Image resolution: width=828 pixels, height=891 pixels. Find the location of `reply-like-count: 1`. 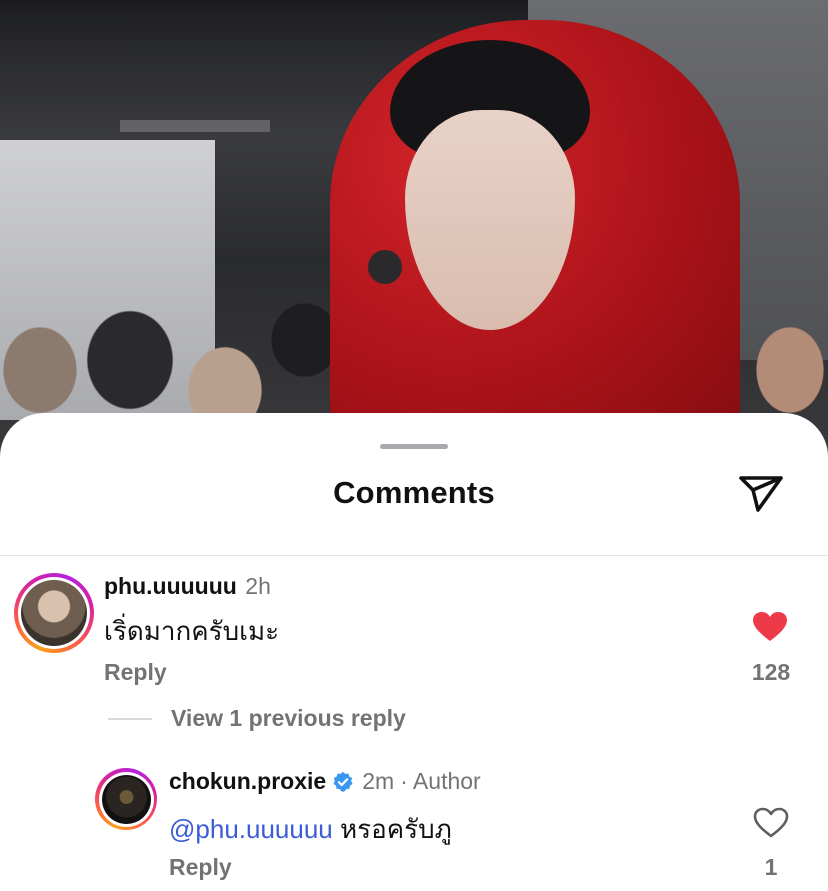

reply-like-count: 1 is located at coordinates (771, 867).